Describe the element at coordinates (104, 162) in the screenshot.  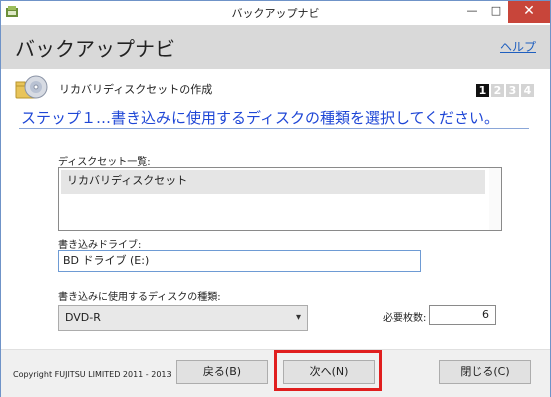
I see `disc-set-label: ディスクセット一覧:` at that location.